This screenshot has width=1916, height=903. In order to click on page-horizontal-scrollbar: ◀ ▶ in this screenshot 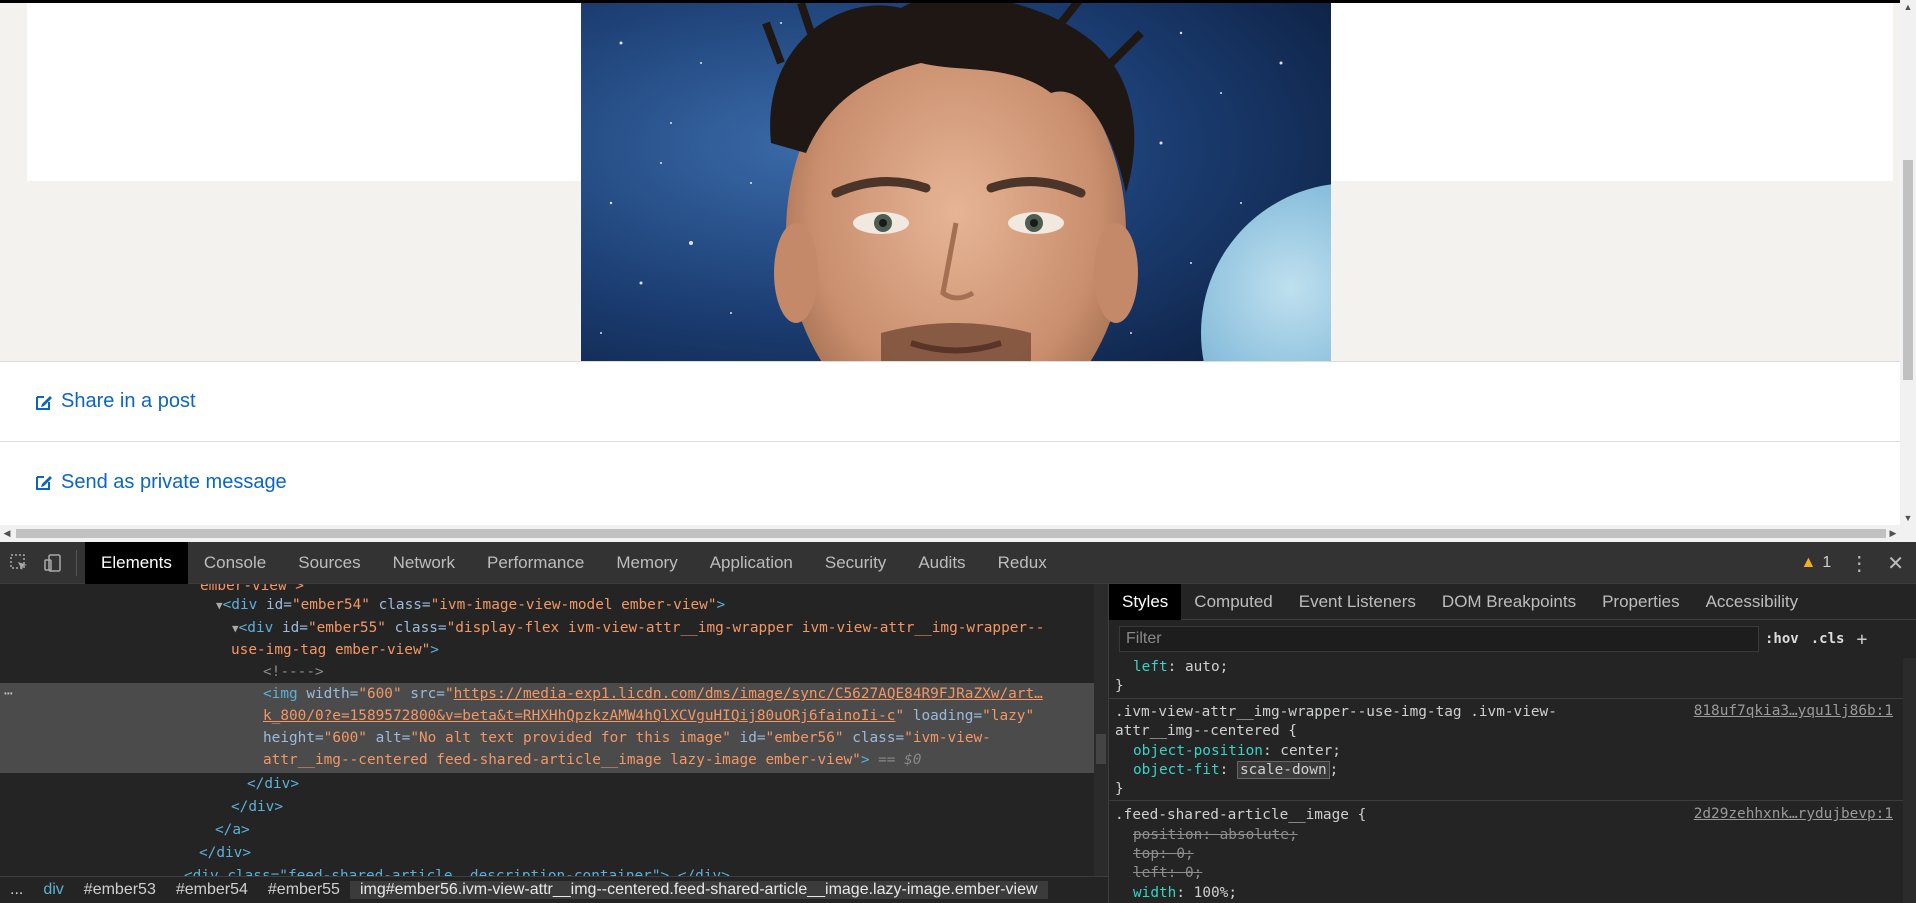, I will do `click(958, 533)`.